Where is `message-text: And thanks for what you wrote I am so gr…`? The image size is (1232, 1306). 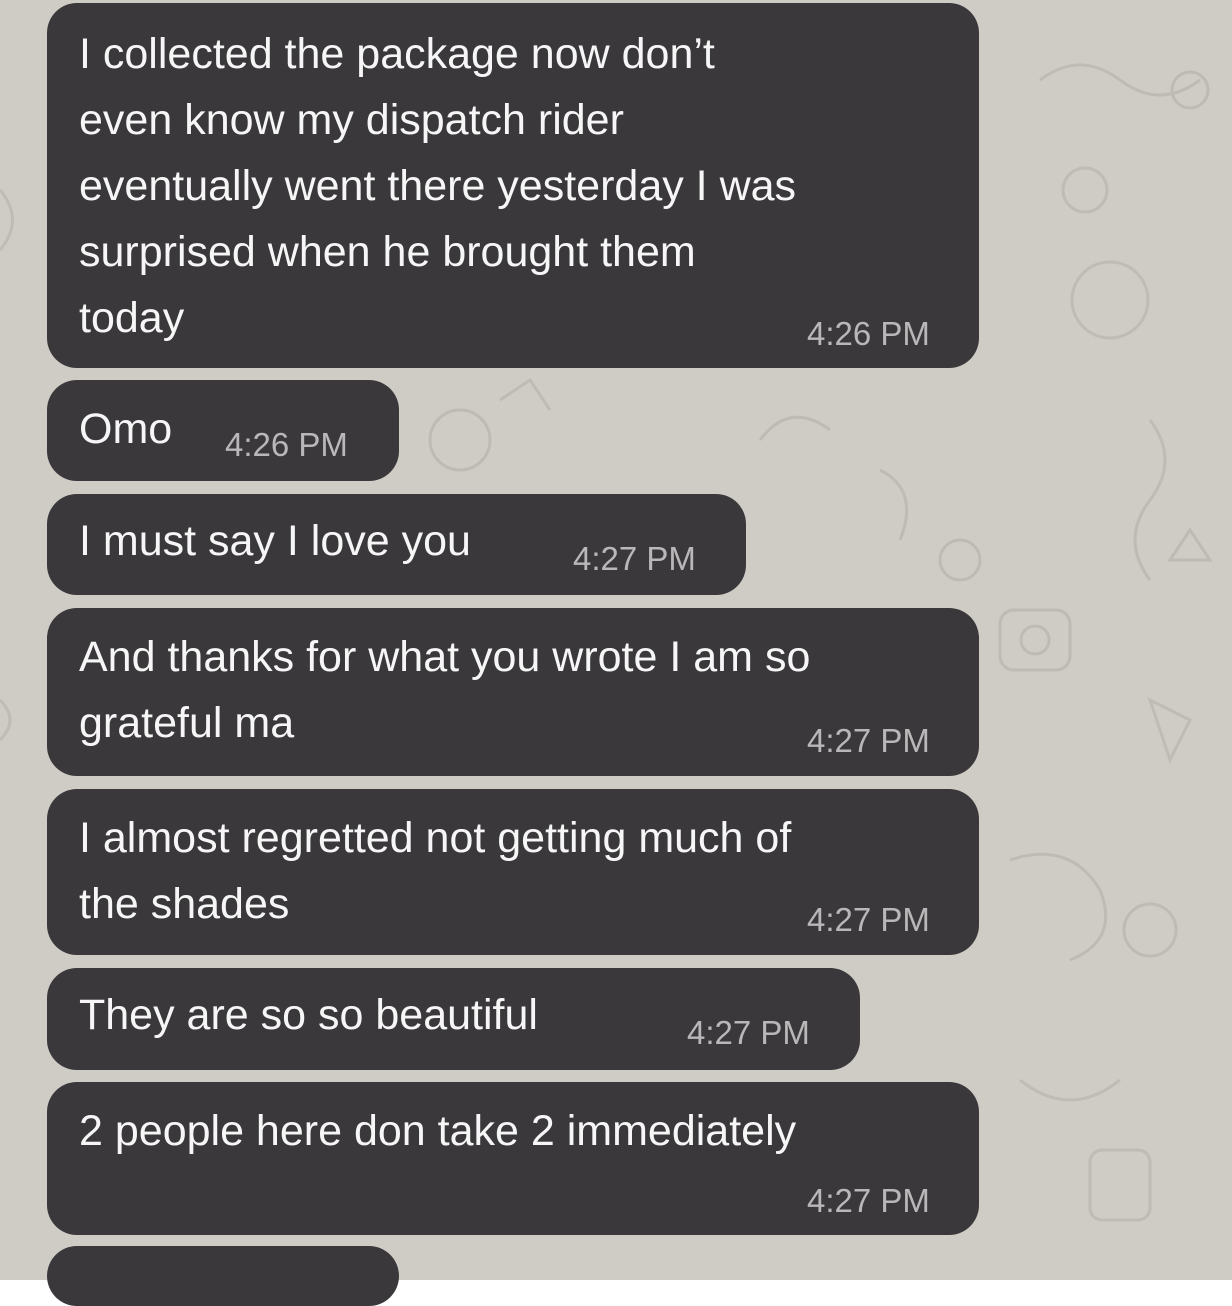 message-text: And thanks for what you wrote I am so gr… is located at coordinates (445, 690).